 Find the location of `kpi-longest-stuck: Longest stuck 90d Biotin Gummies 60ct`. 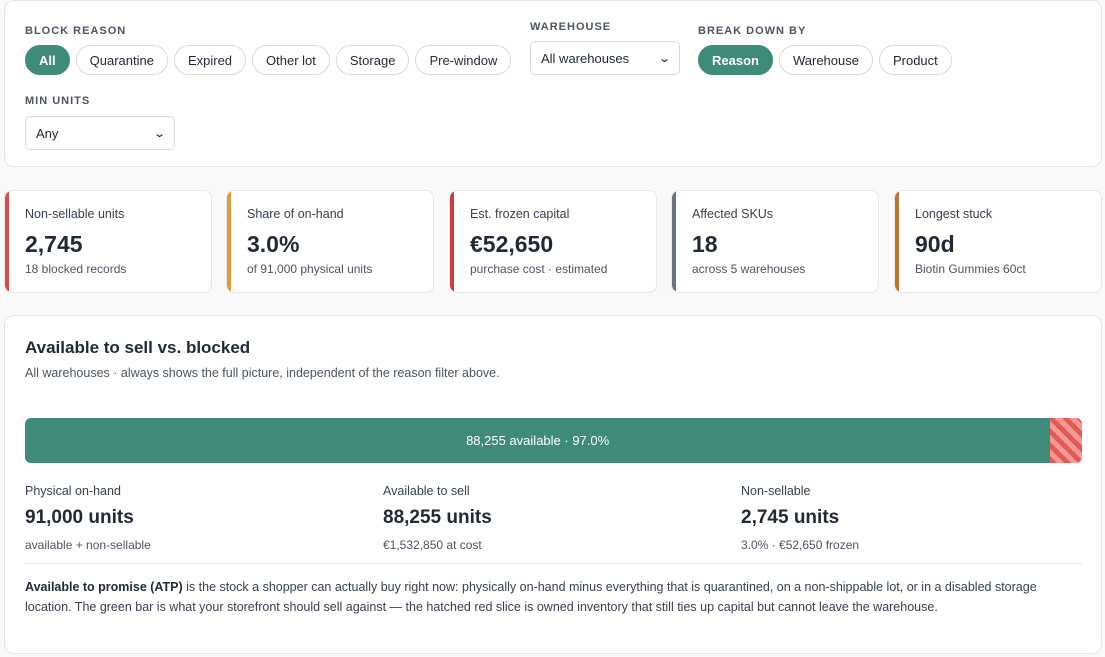

kpi-longest-stuck: Longest stuck 90d Biotin Gummies 60ct is located at coordinates (998, 241).